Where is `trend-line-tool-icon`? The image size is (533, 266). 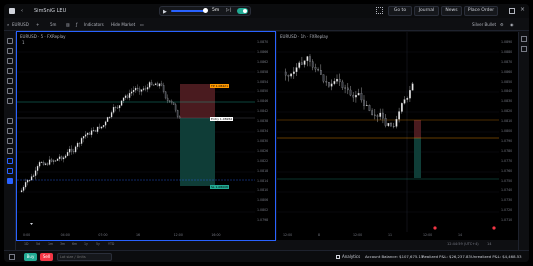 trend-line-tool-icon is located at coordinates (10, 51).